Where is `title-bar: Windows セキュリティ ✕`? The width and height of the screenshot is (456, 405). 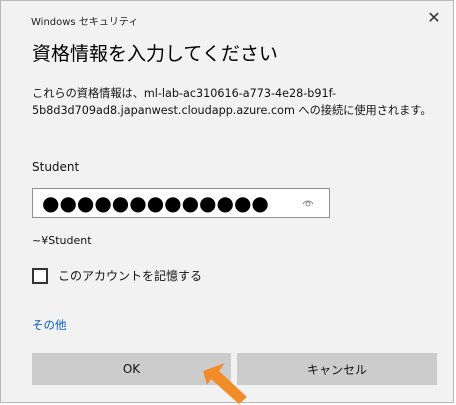 title-bar: Windows セキュリティ ✕ is located at coordinates (227, 16).